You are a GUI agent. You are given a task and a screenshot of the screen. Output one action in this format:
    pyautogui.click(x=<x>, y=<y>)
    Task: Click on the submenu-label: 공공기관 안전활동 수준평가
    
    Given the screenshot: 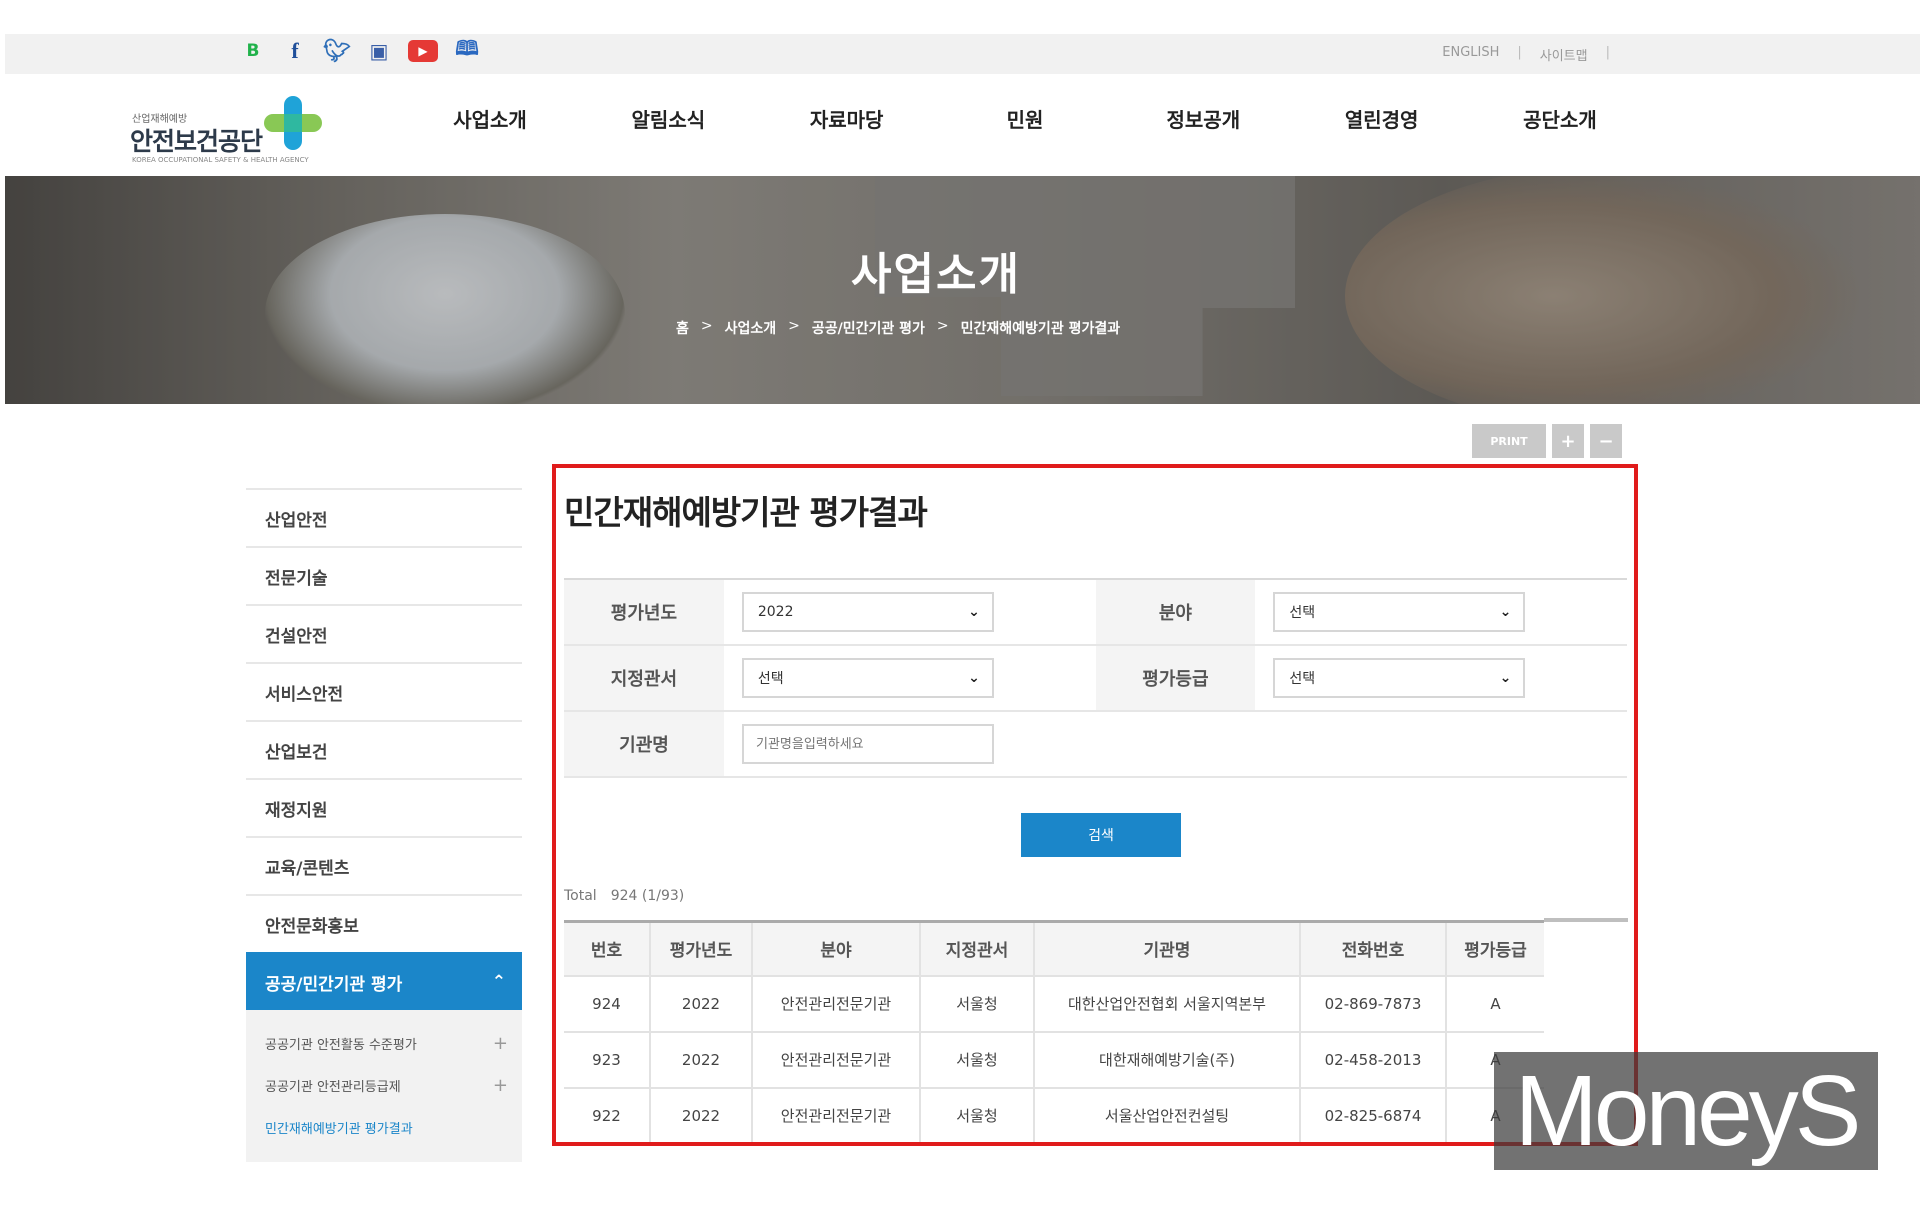 What is the action you would take?
    pyautogui.click(x=341, y=1045)
    